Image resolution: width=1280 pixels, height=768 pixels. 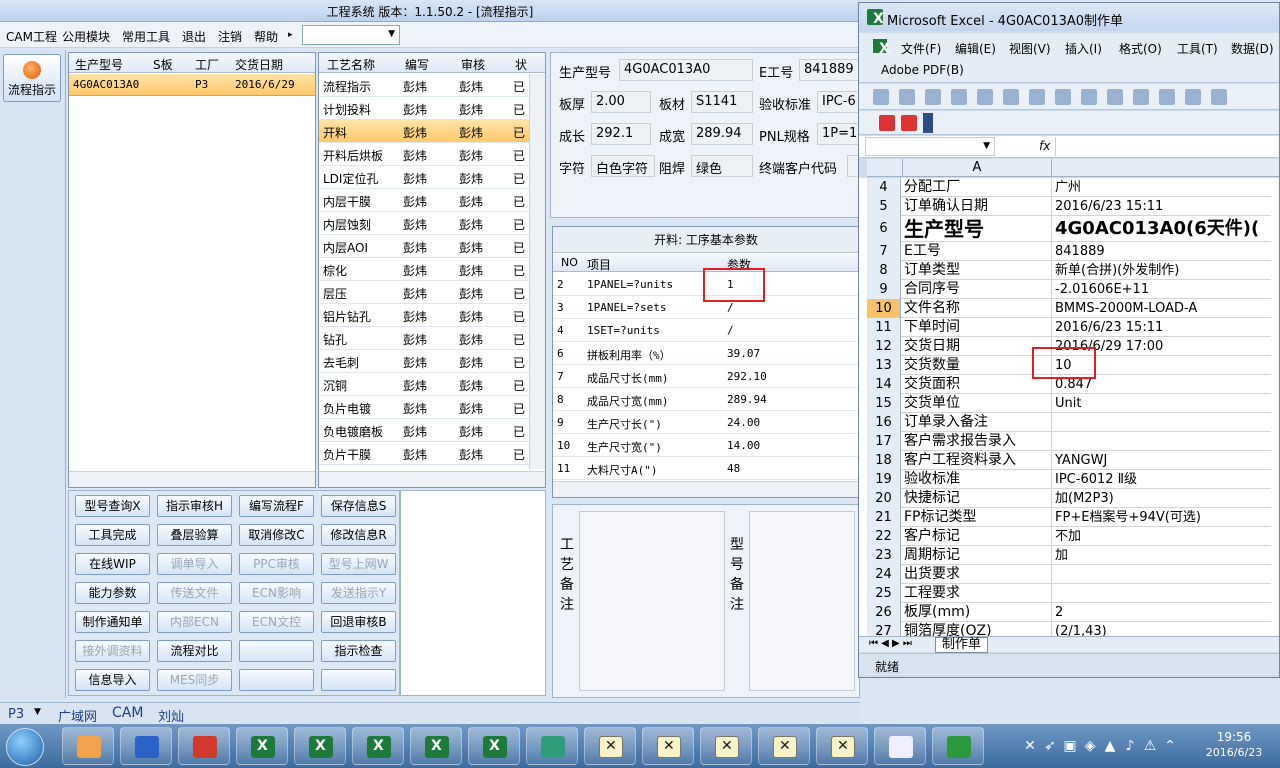 I want to click on params-h-scrollbar, so click(x=706, y=489).